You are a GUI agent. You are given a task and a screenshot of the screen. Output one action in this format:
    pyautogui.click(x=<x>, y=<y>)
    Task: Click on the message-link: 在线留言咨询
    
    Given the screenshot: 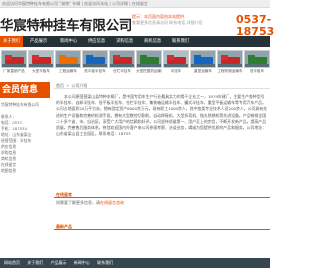 What is the action you would take?
    pyautogui.click(x=112, y=202)
    